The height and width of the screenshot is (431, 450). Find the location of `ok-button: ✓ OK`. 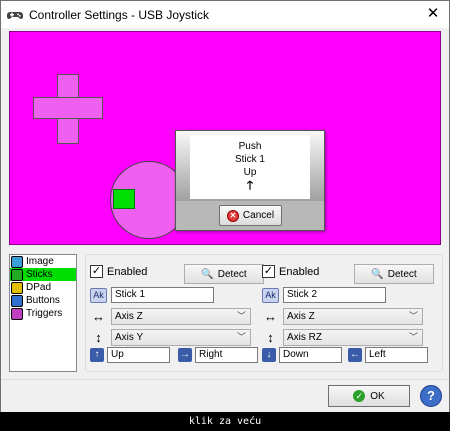

ok-button: ✓ OK is located at coordinates (369, 396).